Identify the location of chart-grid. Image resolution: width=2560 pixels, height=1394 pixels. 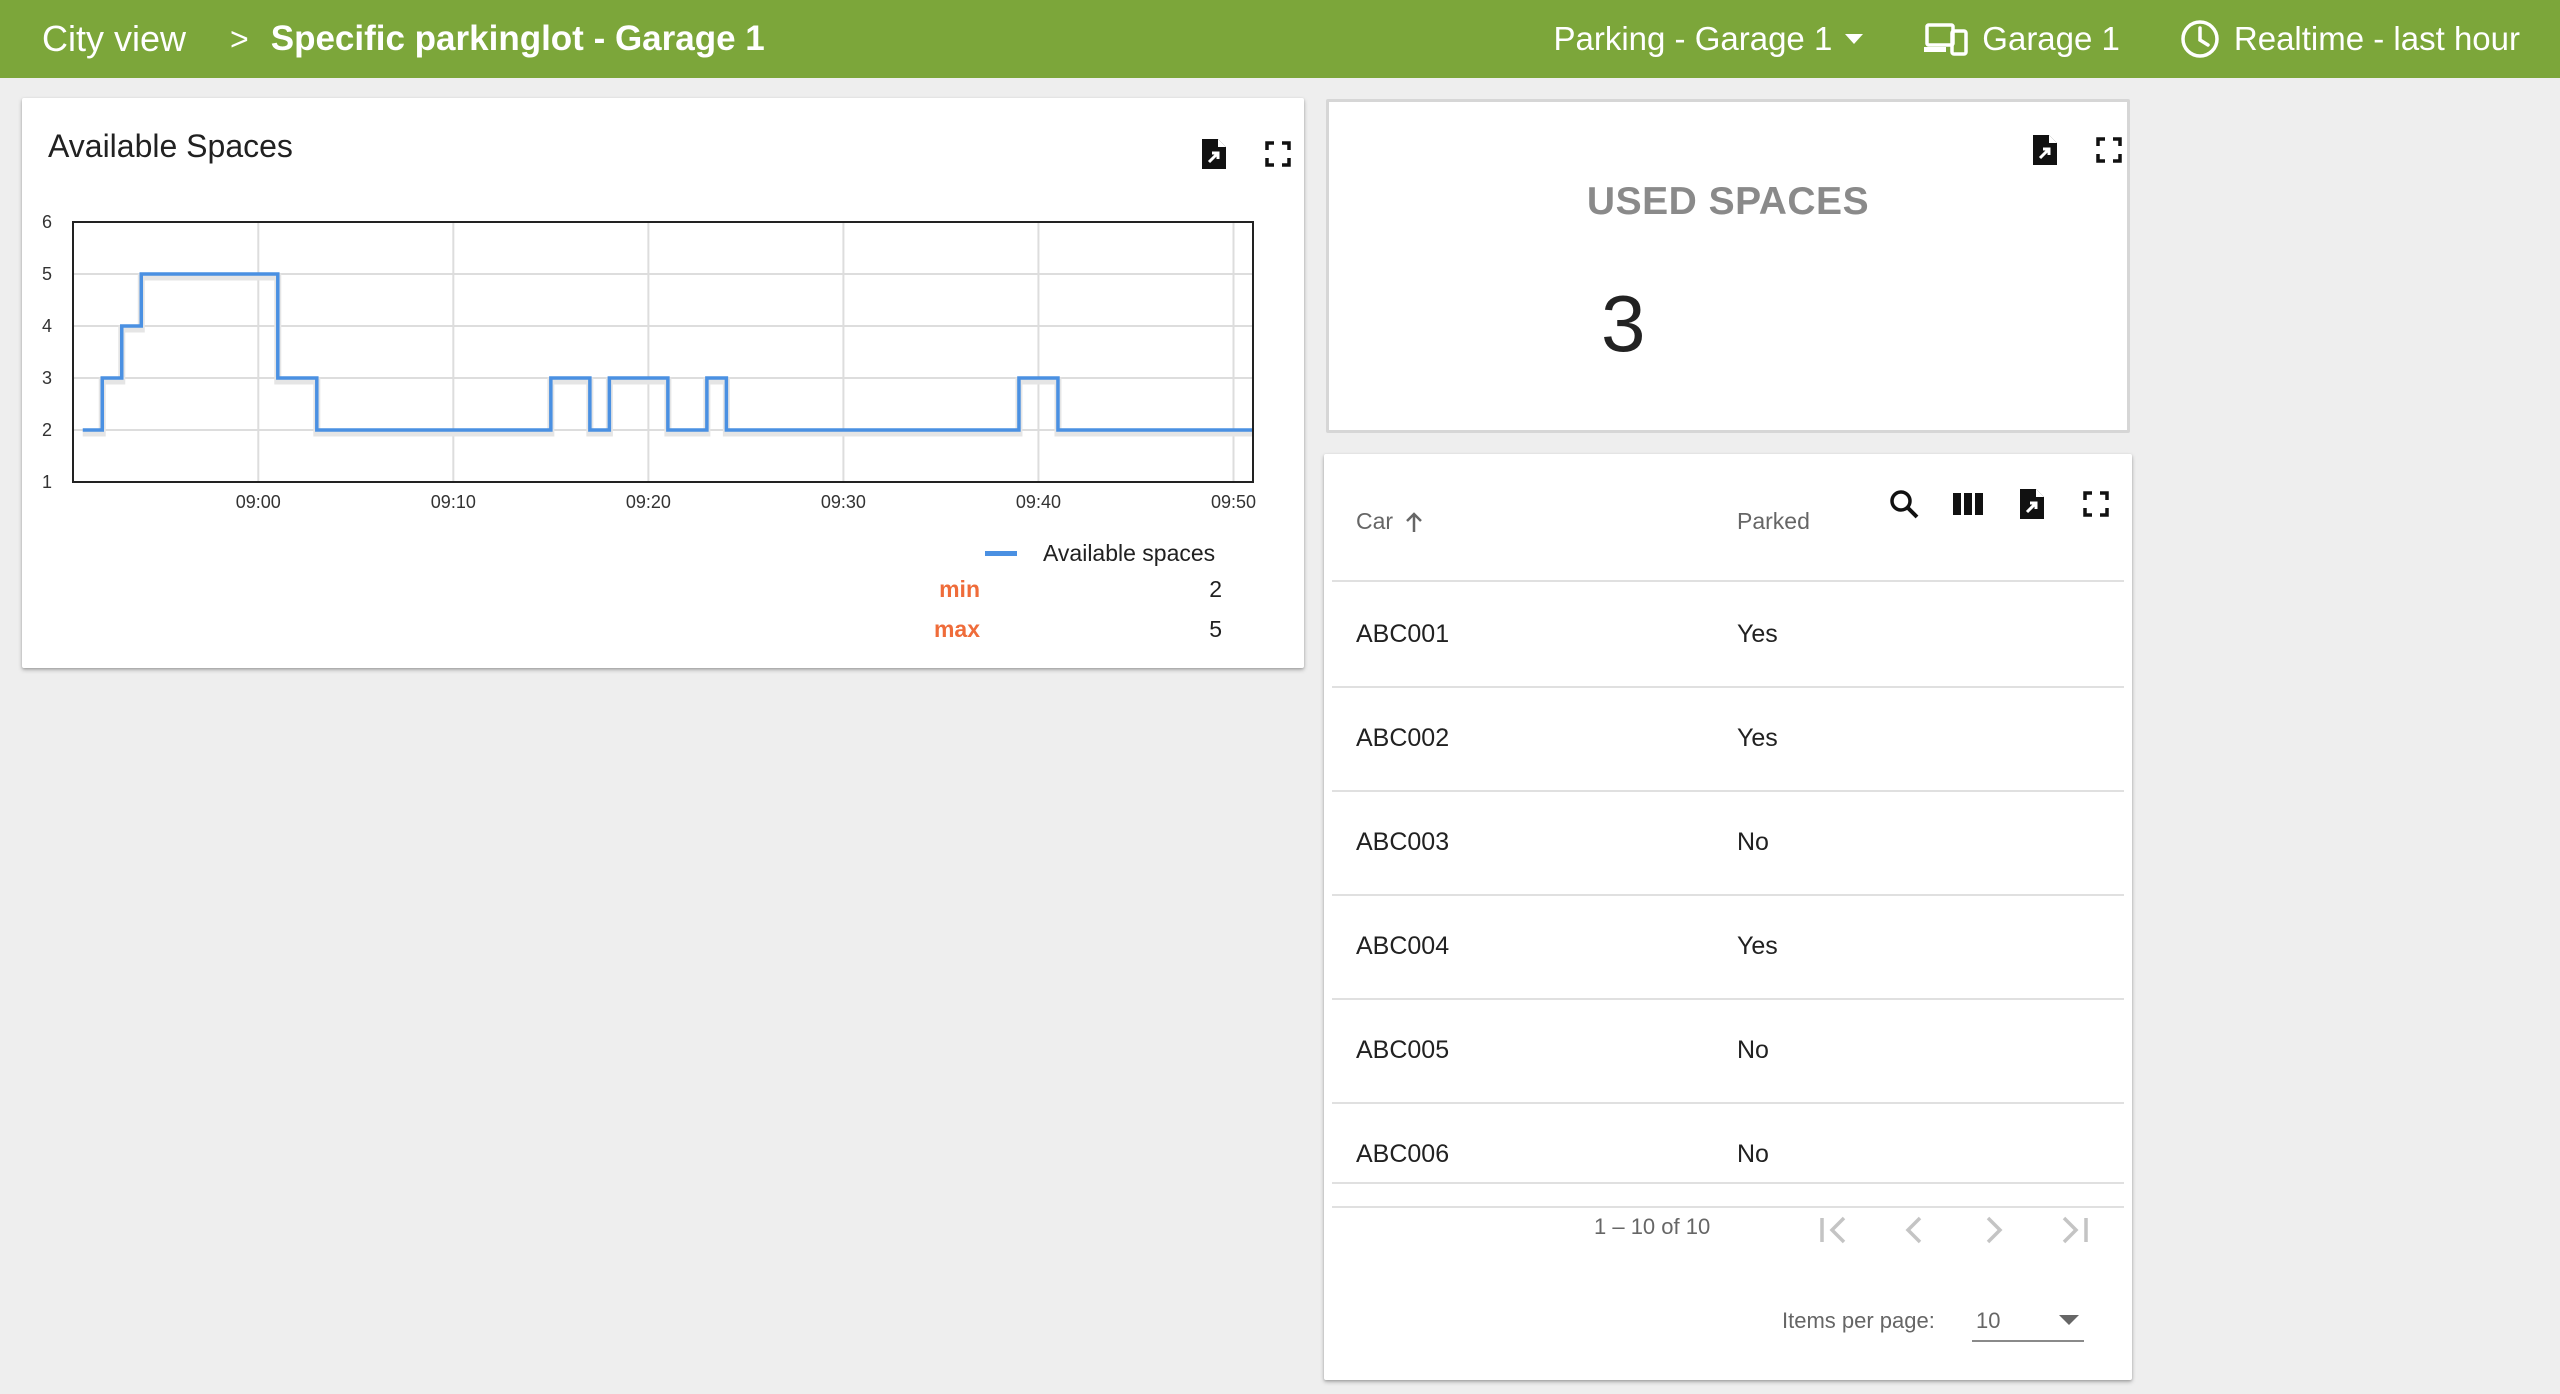
(663, 352).